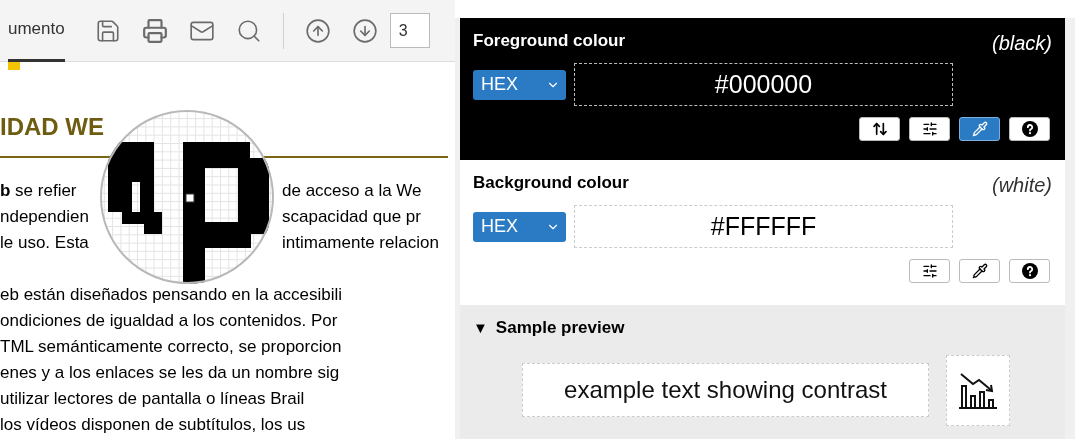 The image size is (1075, 439). Describe the element at coordinates (360, 243) in the screenshot. I see `paragraph-text: intimamente relacion` at that location.